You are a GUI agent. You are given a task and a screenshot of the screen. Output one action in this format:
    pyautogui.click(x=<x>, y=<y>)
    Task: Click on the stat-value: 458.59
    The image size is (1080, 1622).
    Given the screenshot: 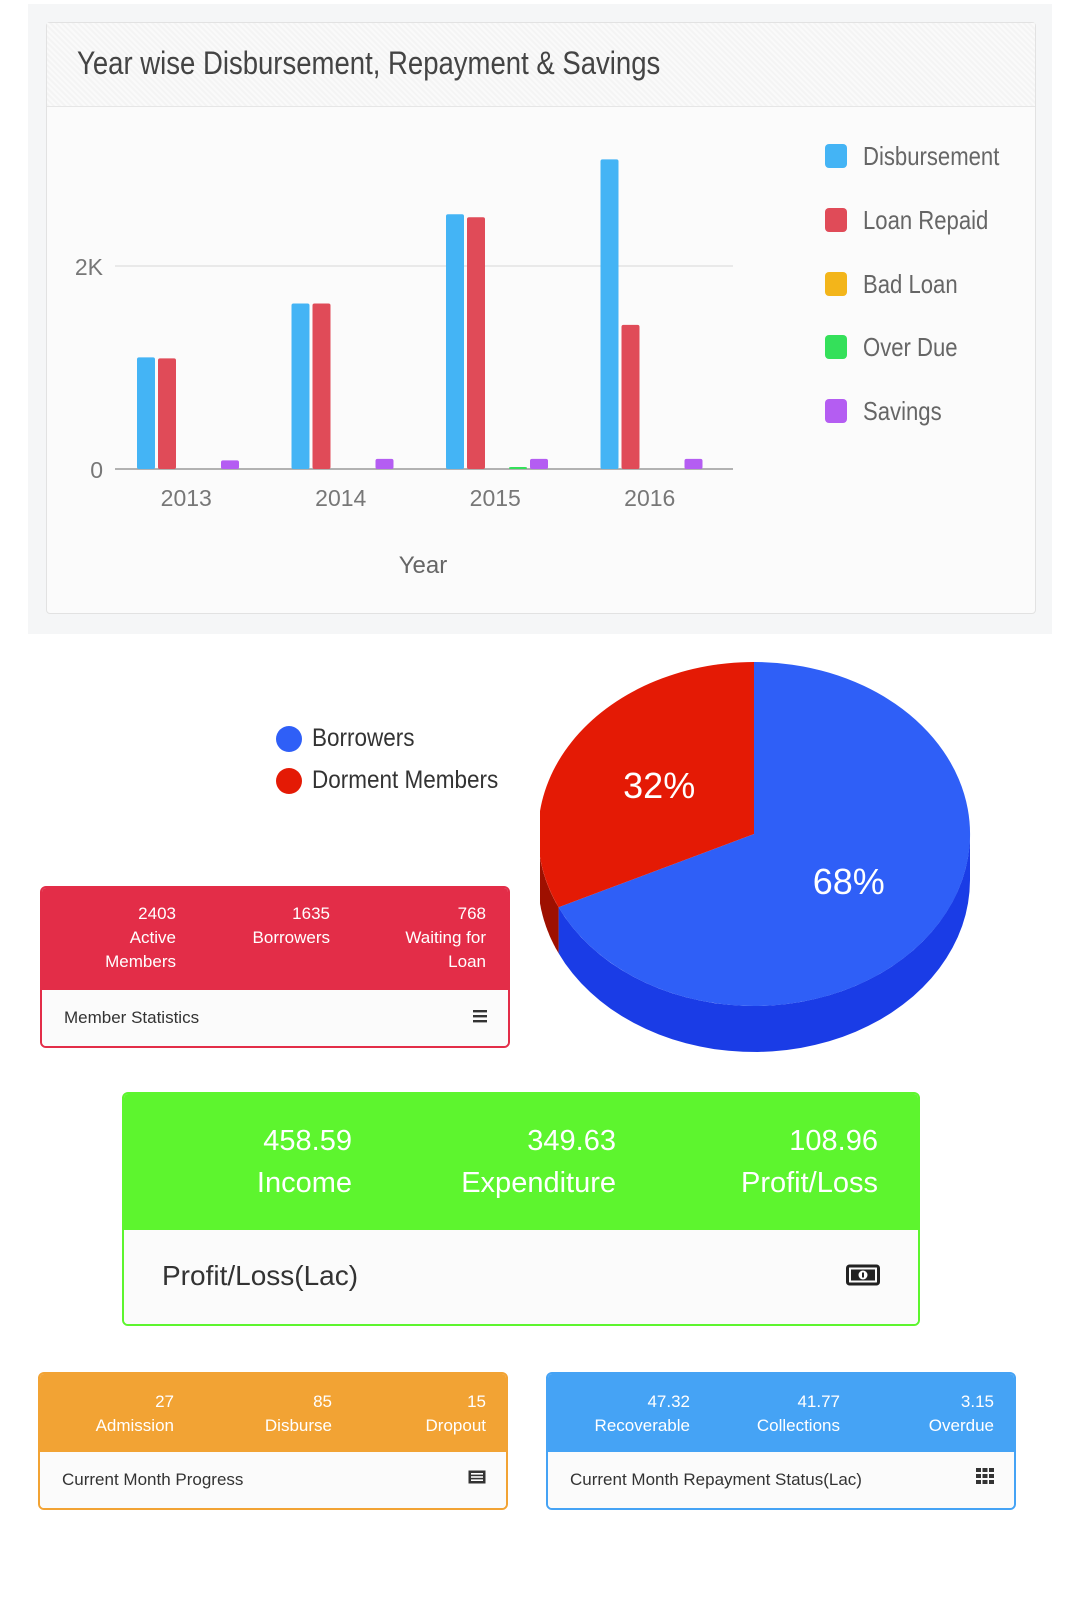 What is the action you would take?
    pyautogui.click(x=307, y=1141)
    